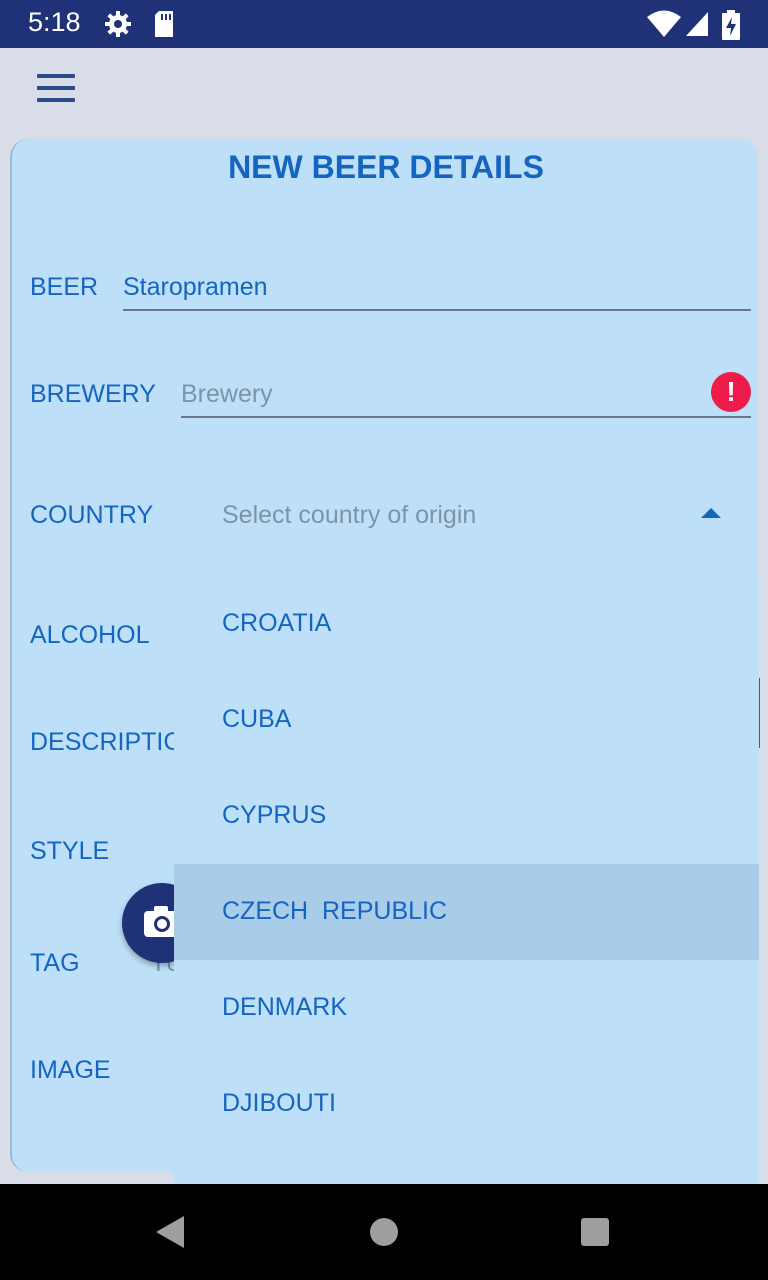  I want to click on status-time: 5:18, so click(54, 22).